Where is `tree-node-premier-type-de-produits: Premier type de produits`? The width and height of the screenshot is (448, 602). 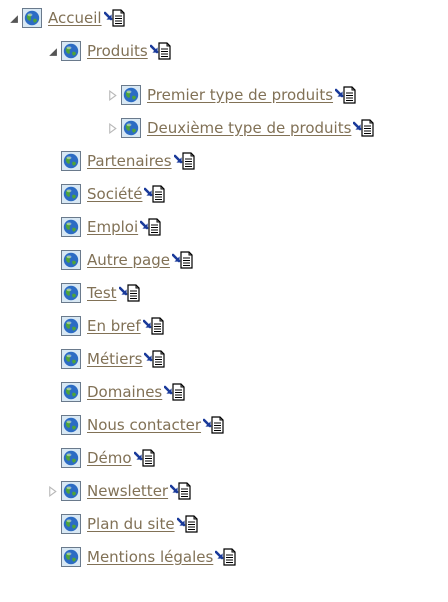 tree-node-premier-type-de-produits: Premier type de produits is located at coordinates (230, 95).